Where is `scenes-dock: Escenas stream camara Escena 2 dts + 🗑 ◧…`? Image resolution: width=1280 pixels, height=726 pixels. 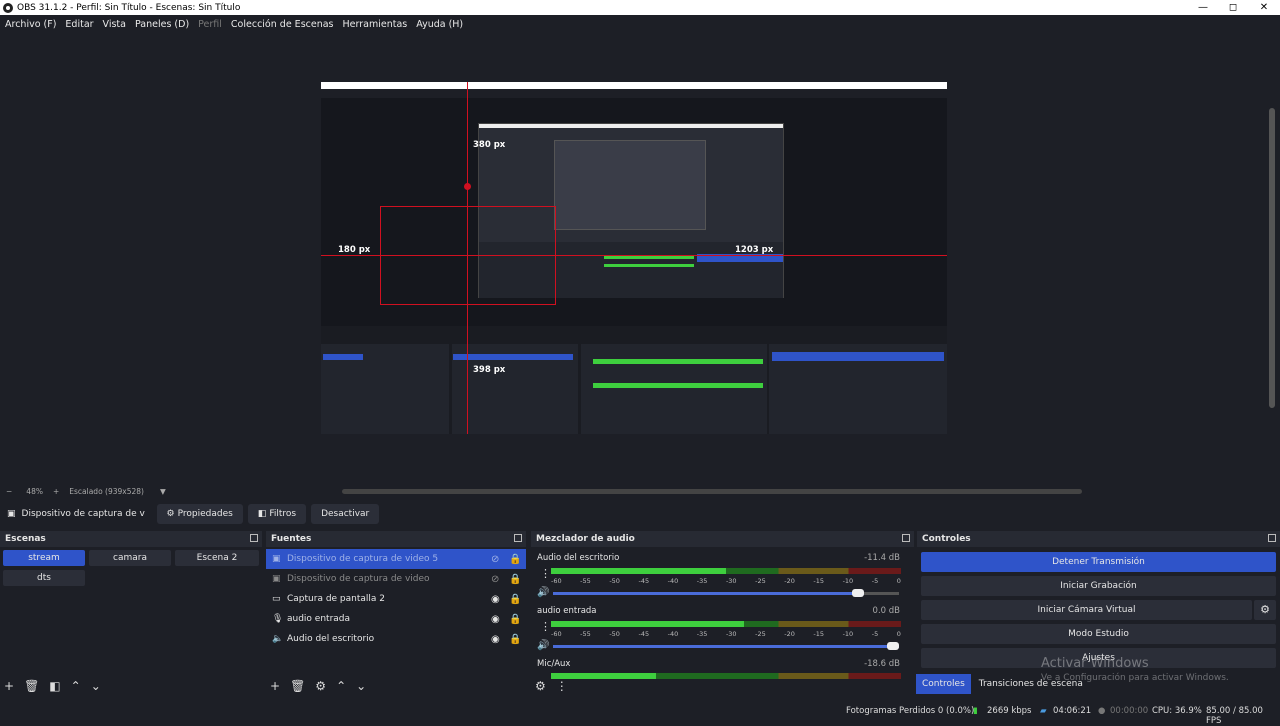 scenes-dock: Escenas stream camara Escena 2 dts + 🗑 ◧… is located at coordinates (131, 614).